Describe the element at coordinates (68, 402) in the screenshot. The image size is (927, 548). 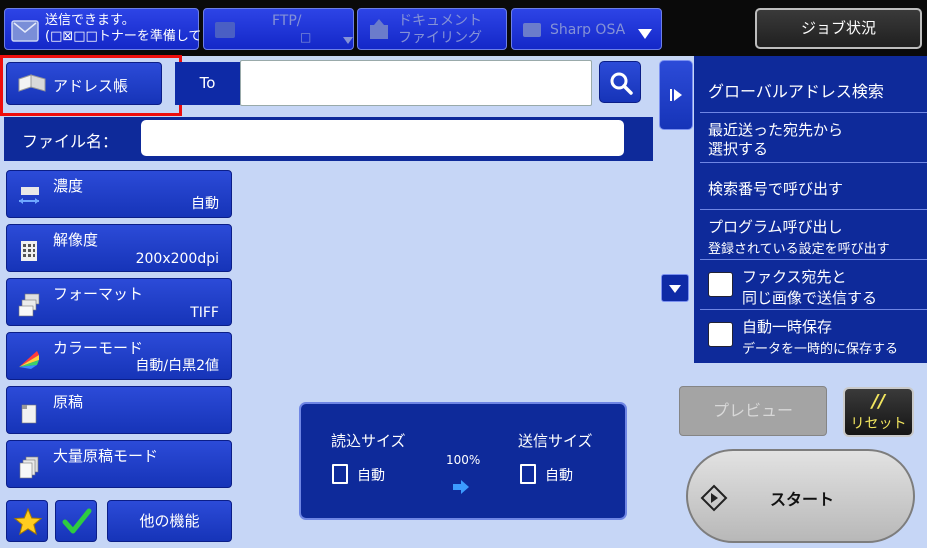
I see `original-title: 原稿` at that location.